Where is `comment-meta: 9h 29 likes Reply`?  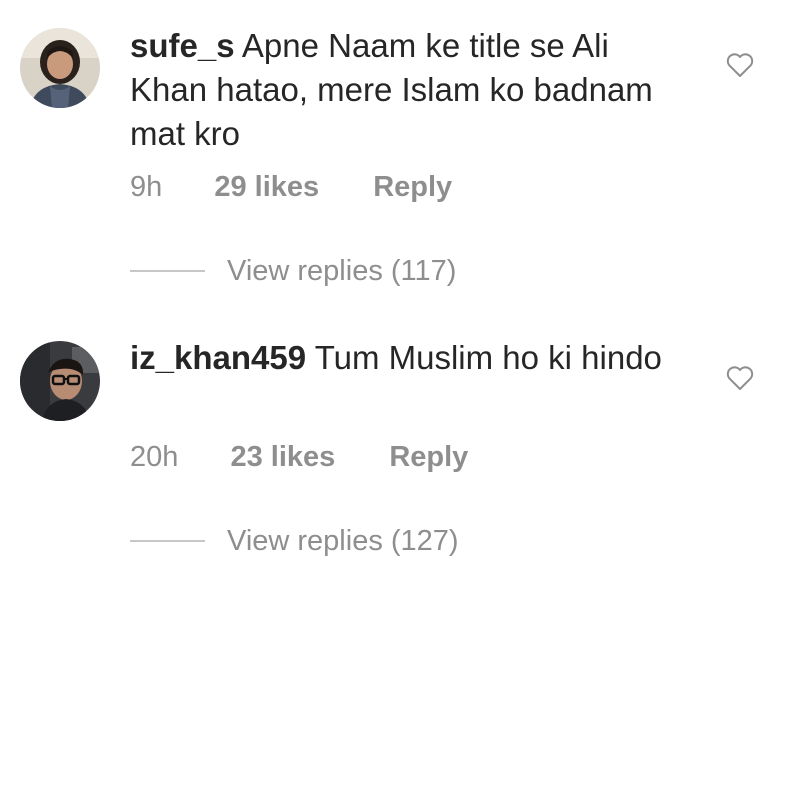 comment-meta: 9h 29 likes Reply is located at coordinates (291, 187).